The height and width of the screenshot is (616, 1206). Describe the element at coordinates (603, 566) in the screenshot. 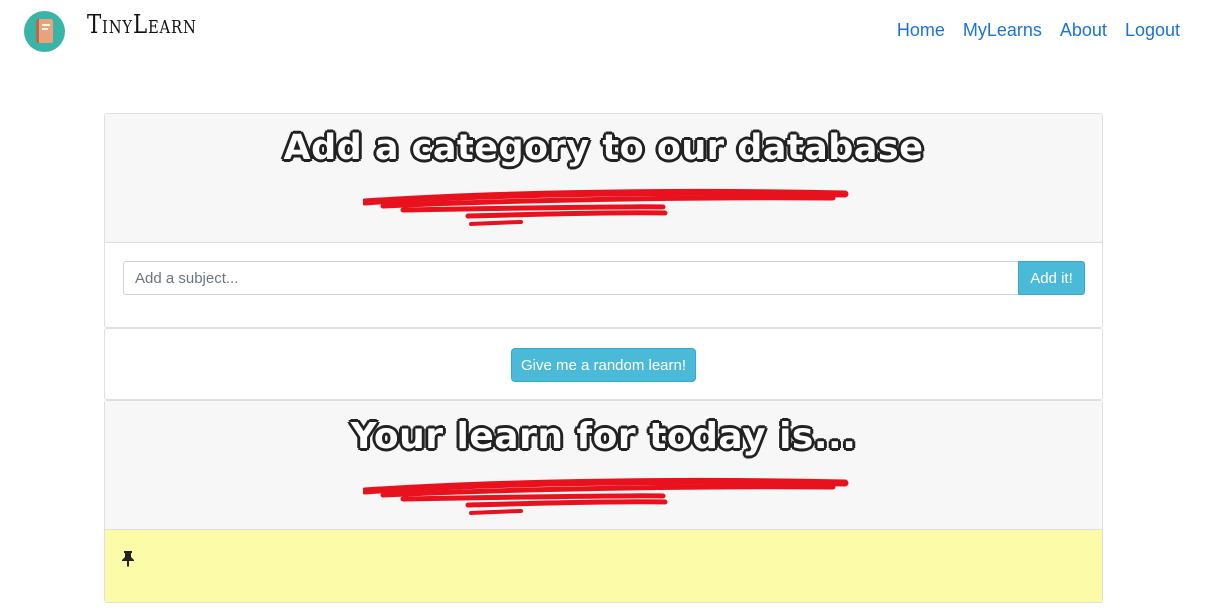

I see `learn-note` at that location.